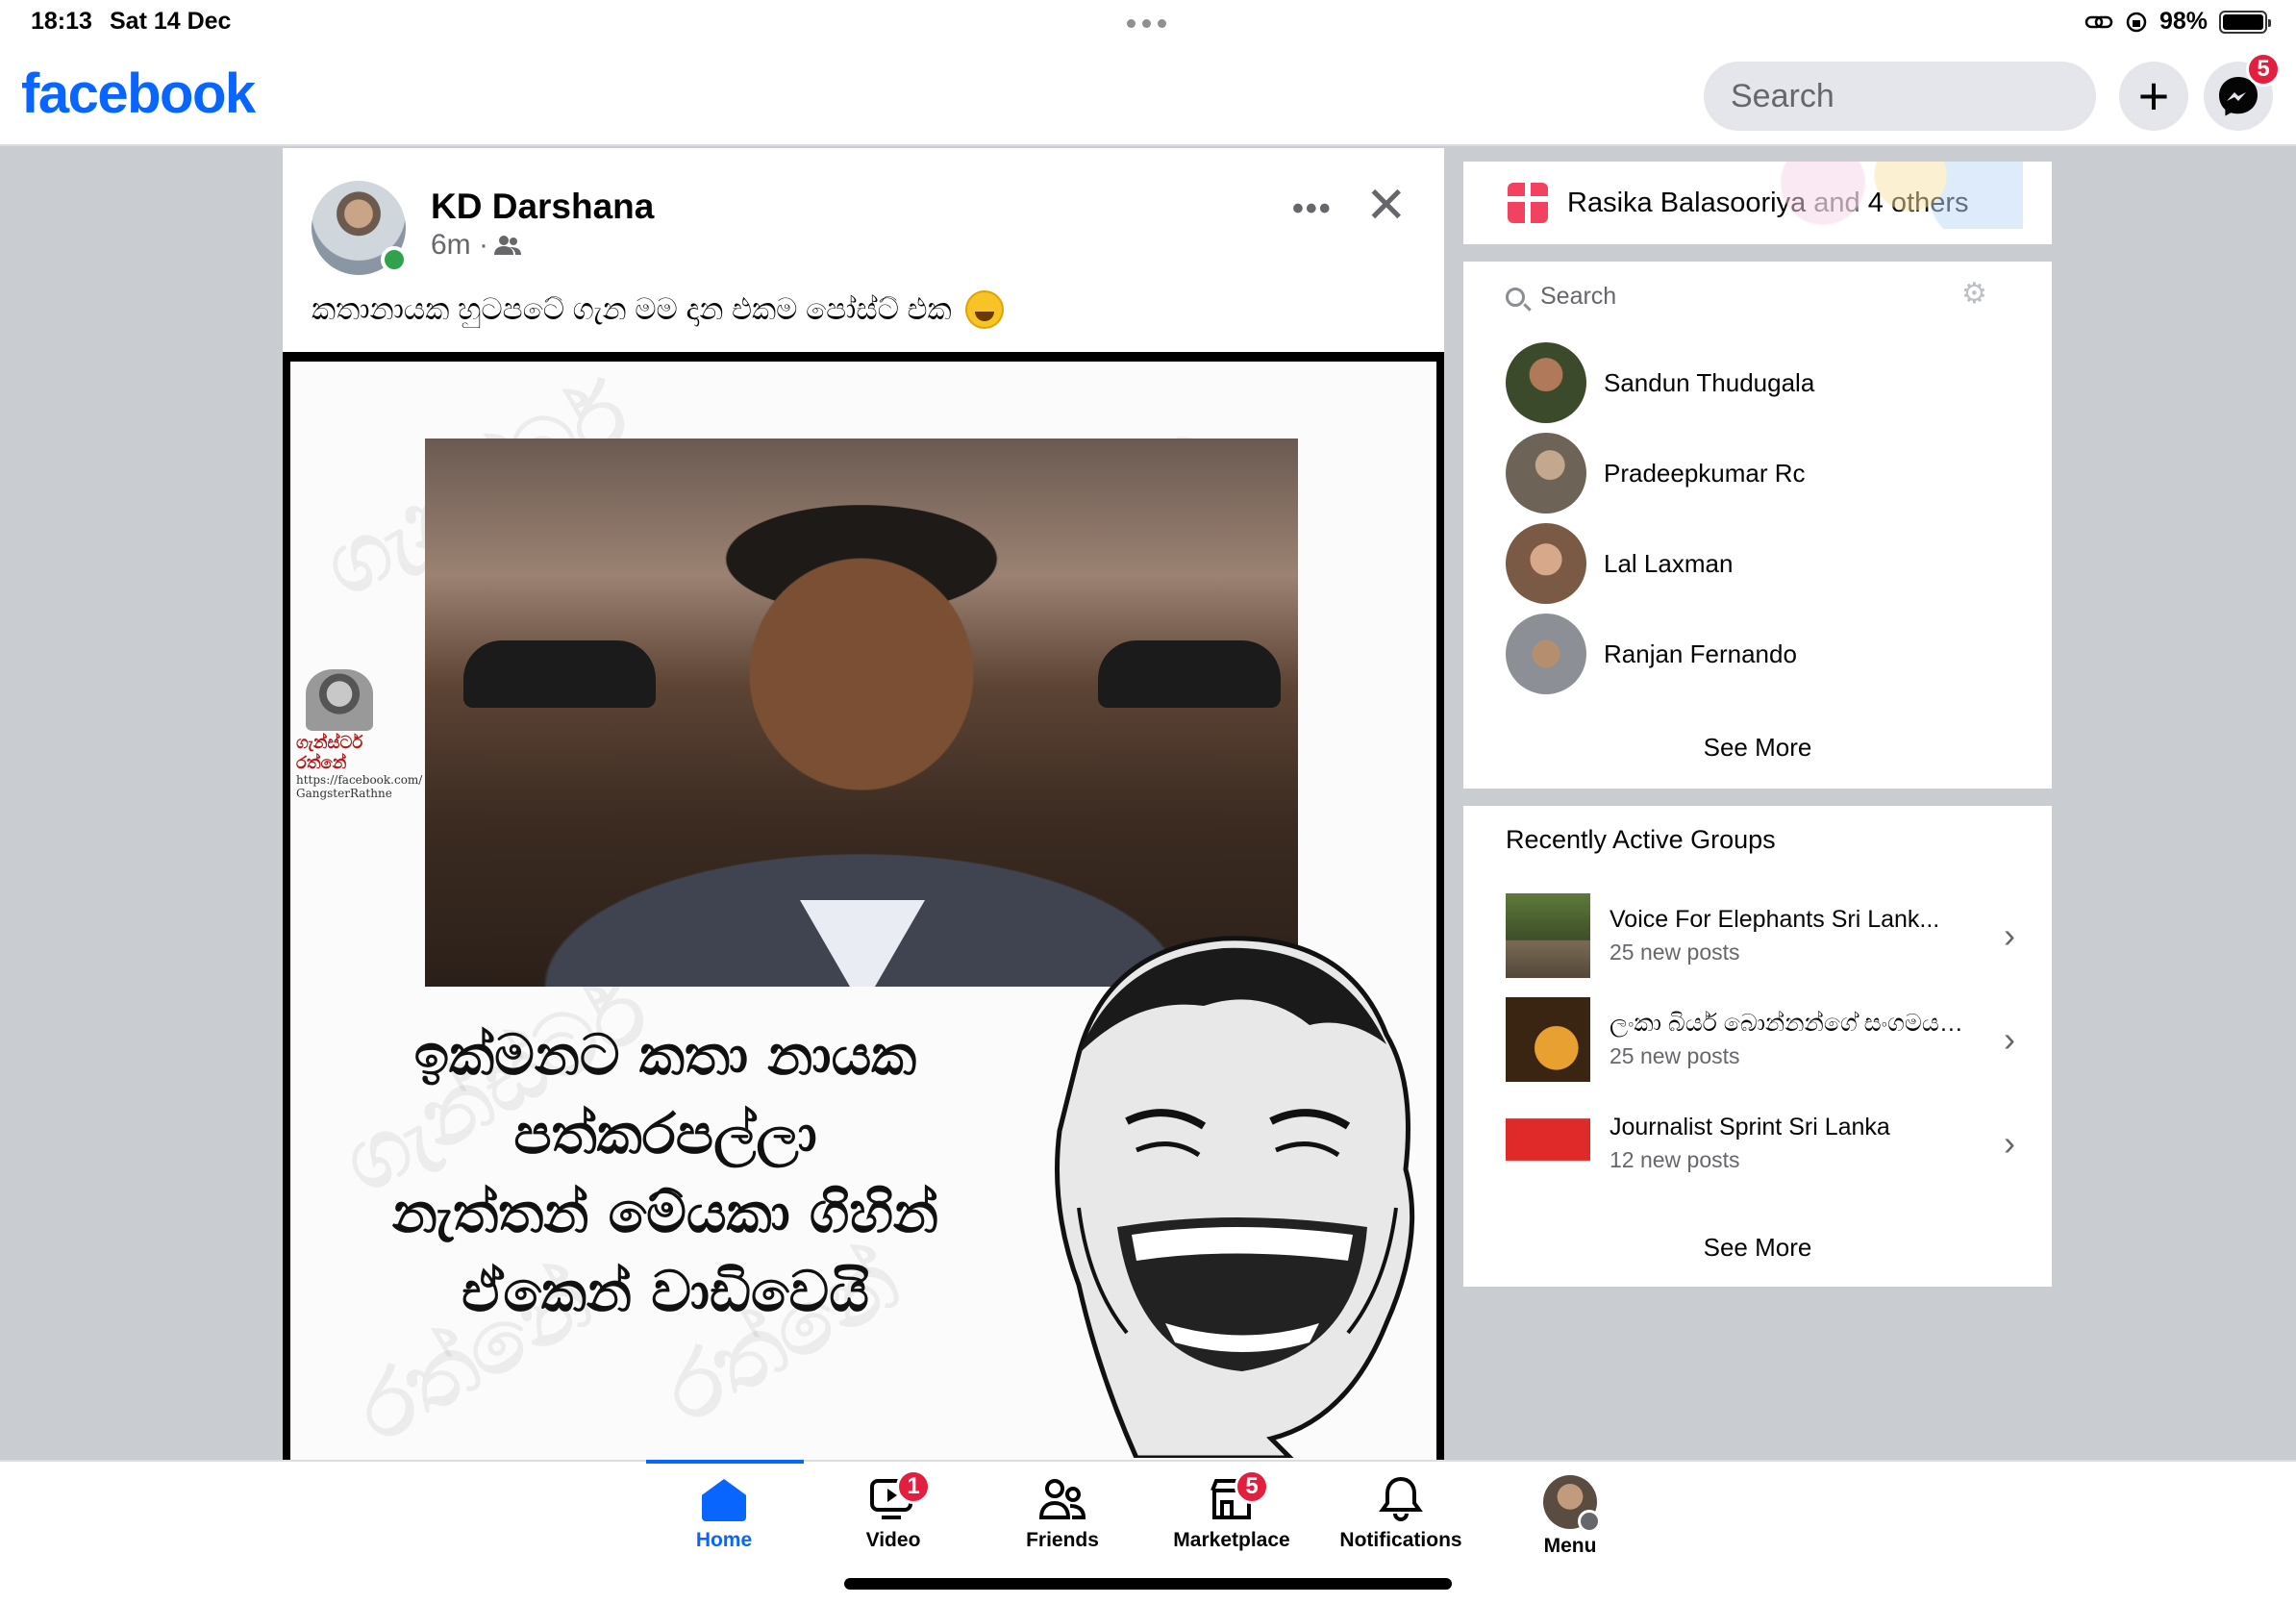  What do you see at coordinates (1641, 839) in the screenshot?
I see `groups-title: Recently Active Groups` at bounding box center [1641, 839].